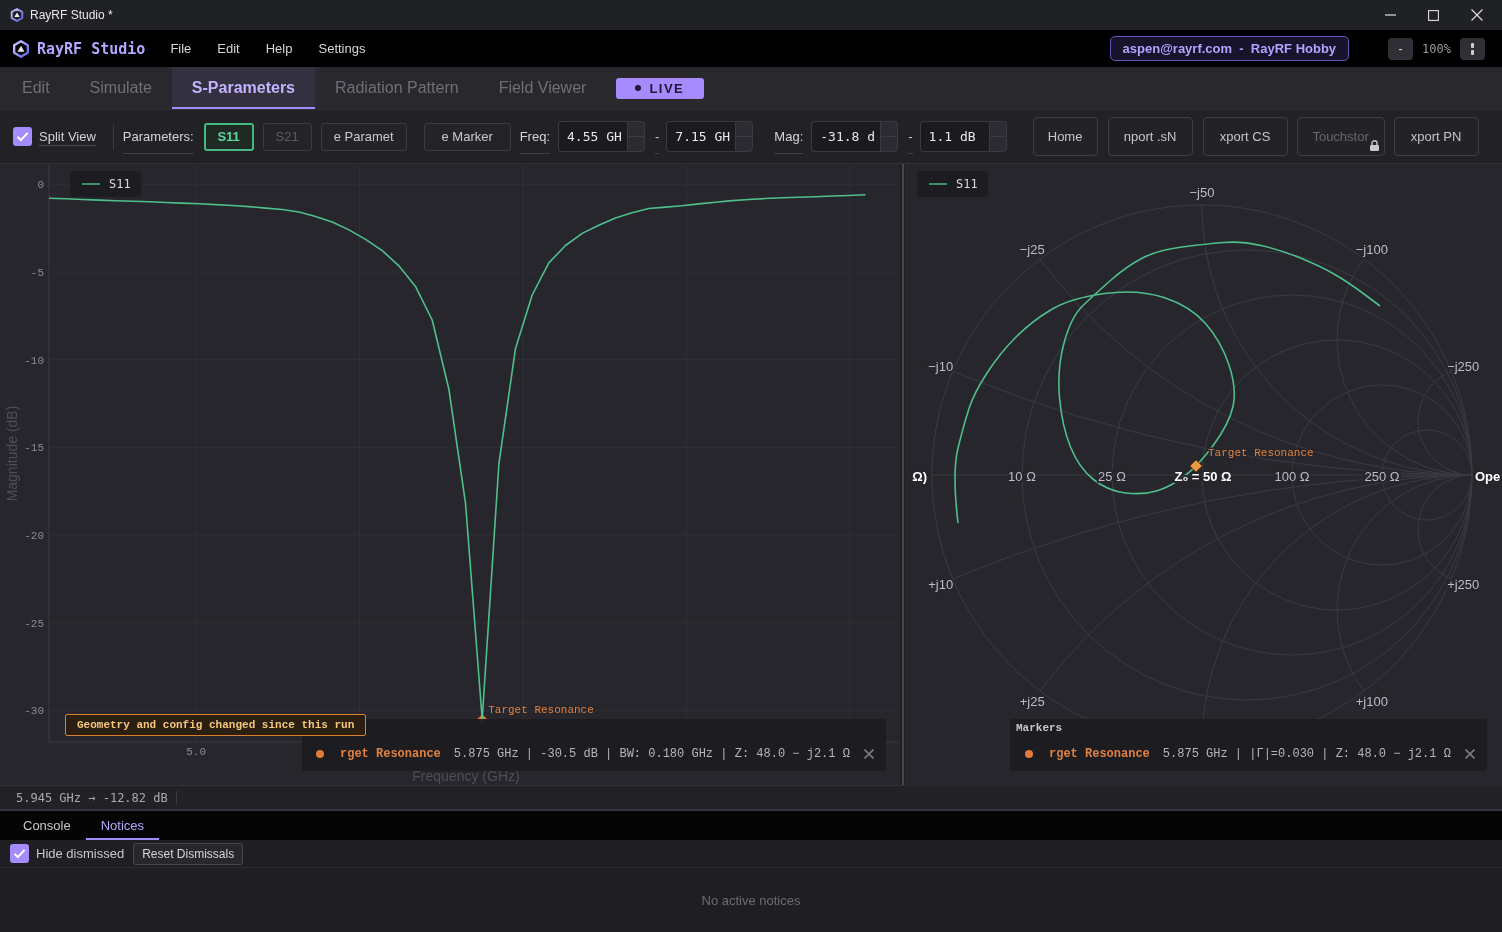 This screenshot has width=1502, height=932. What do you see at coordinates (1032, 249) in the screenshot?
I see `reactance-label: −j25` at bounding box center [1032, 249].